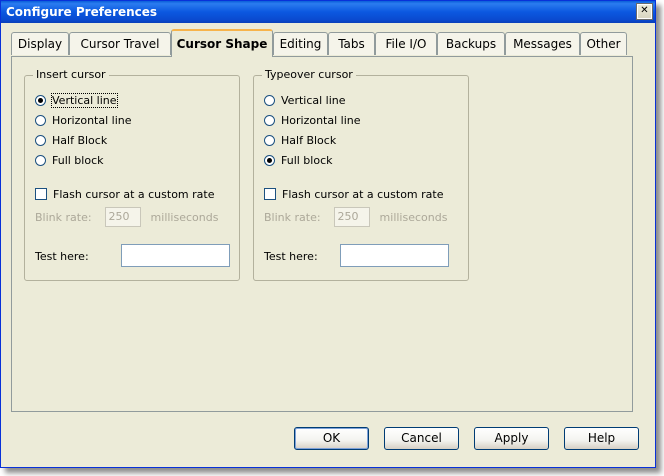  I want to click on tab-display: Display, so click(40, 43).